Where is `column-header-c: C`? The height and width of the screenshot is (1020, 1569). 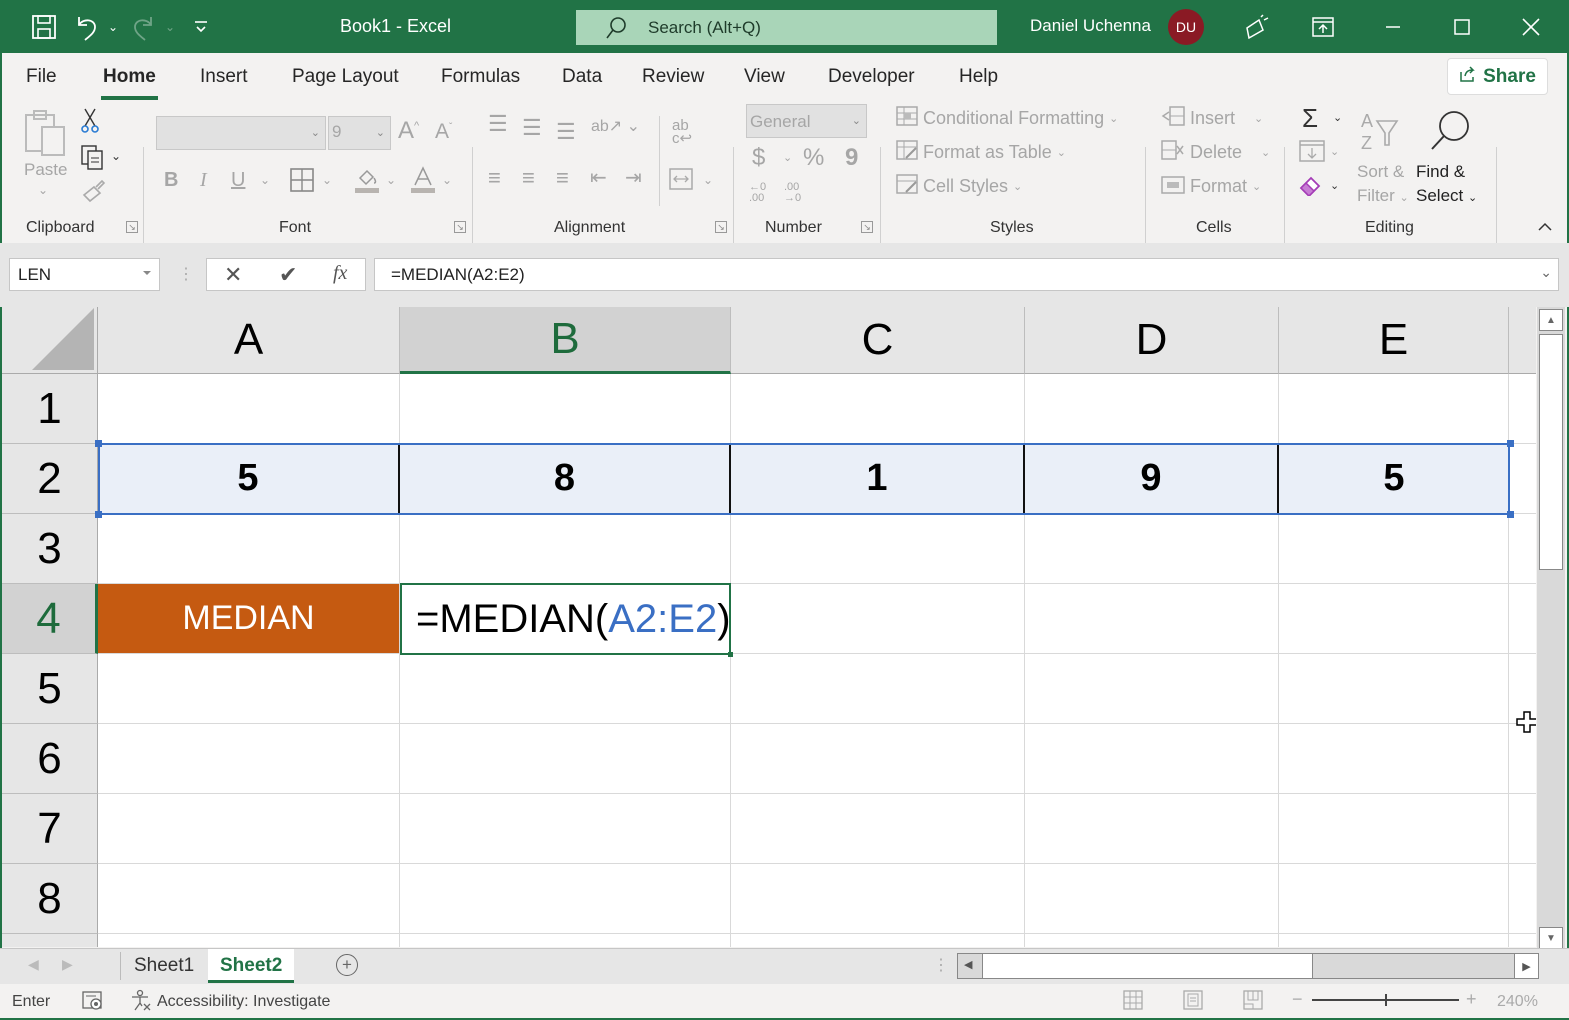
column-header-c: C is located at coordinates (878, 340).